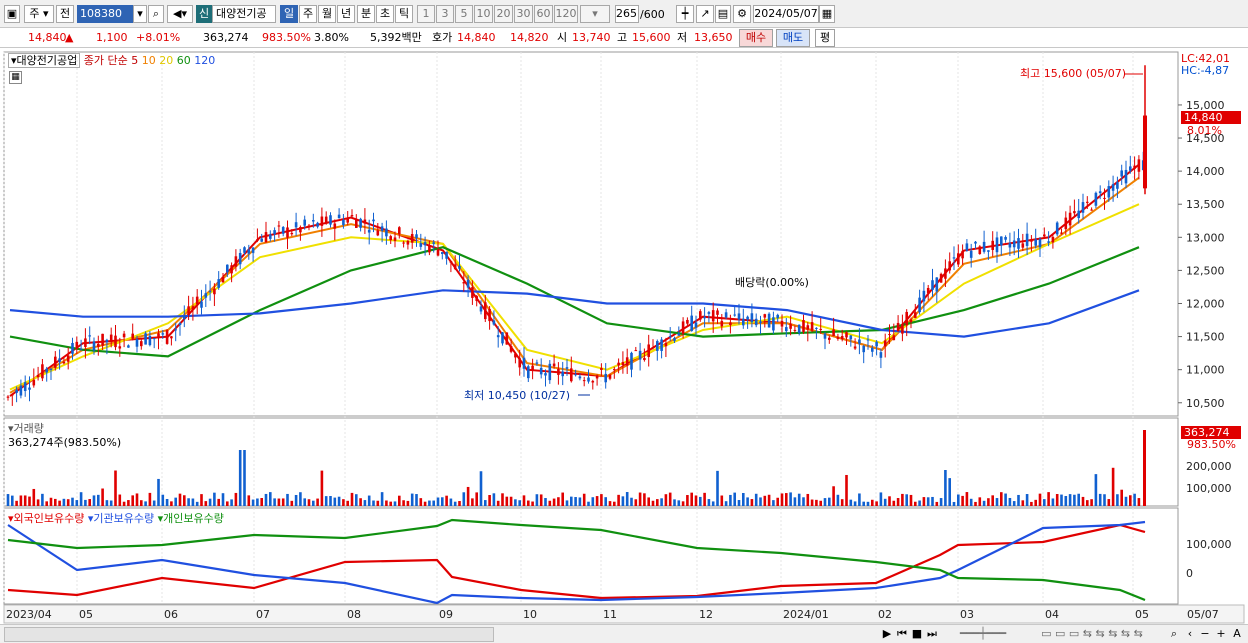  Describe the element at coordinates (756, 38) in the screenshot. I see `buy-button: 매수` at that location.